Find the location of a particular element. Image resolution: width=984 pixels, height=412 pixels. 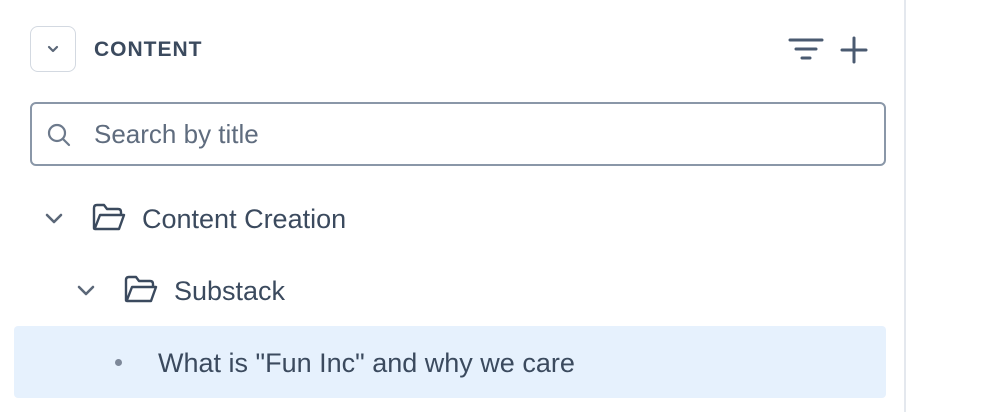

filter-button is located at coordinates (806, 50).